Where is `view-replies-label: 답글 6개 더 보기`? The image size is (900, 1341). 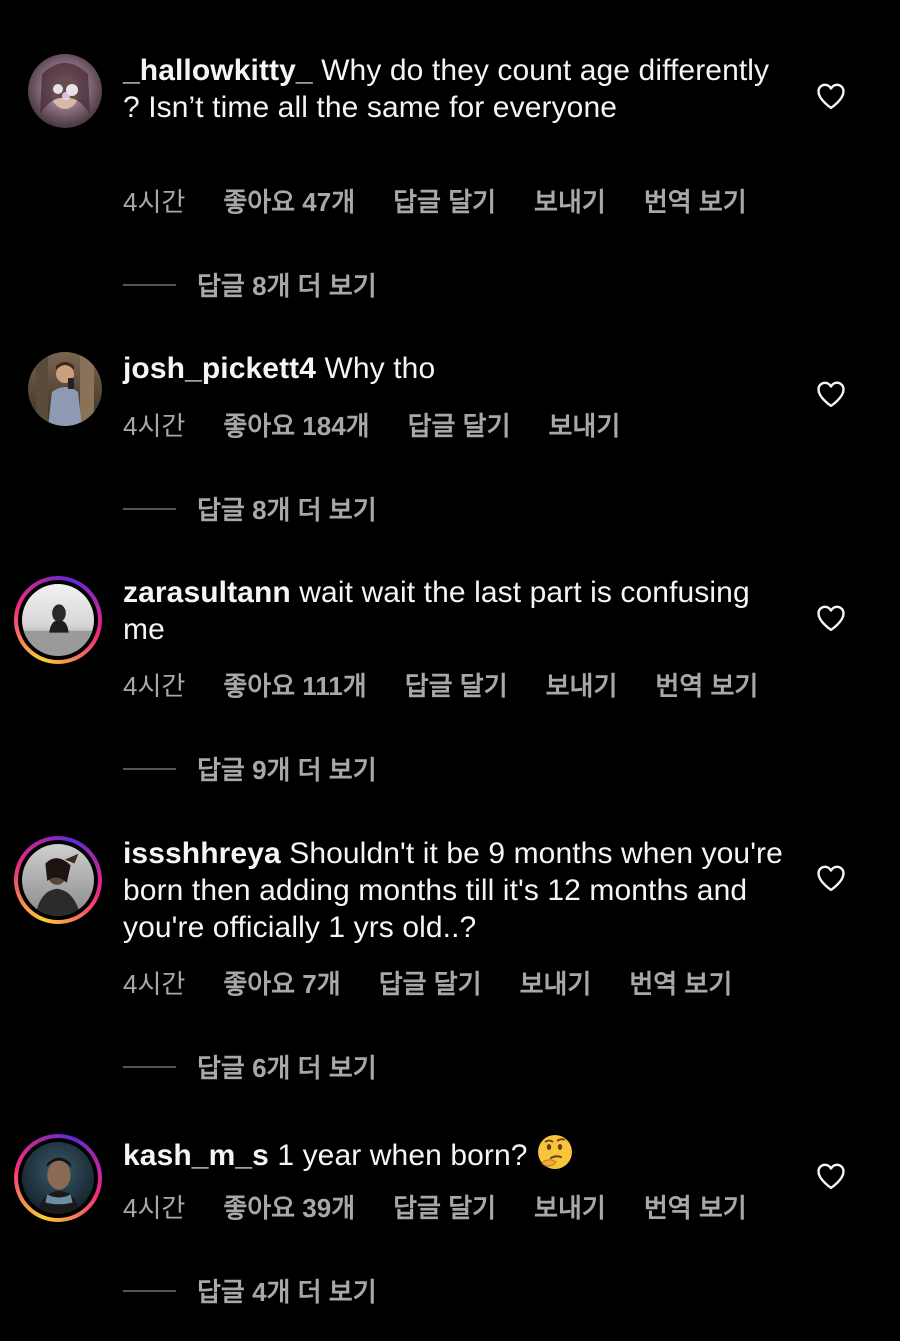
view-replies-label: 답글 6개 더 보기 is located at coordinates (287, 1068).